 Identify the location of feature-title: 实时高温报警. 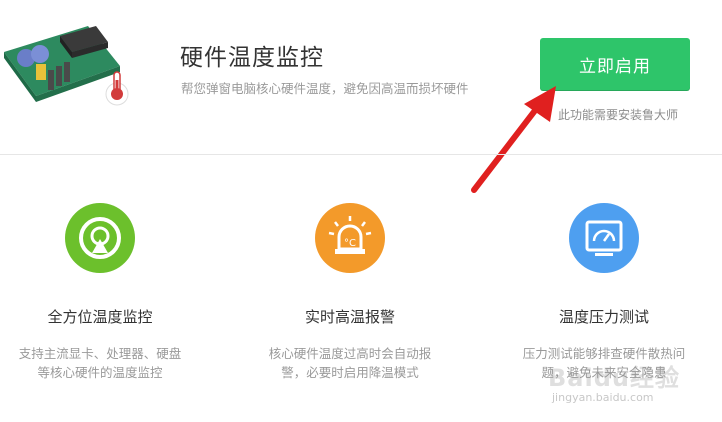
(349, 317).